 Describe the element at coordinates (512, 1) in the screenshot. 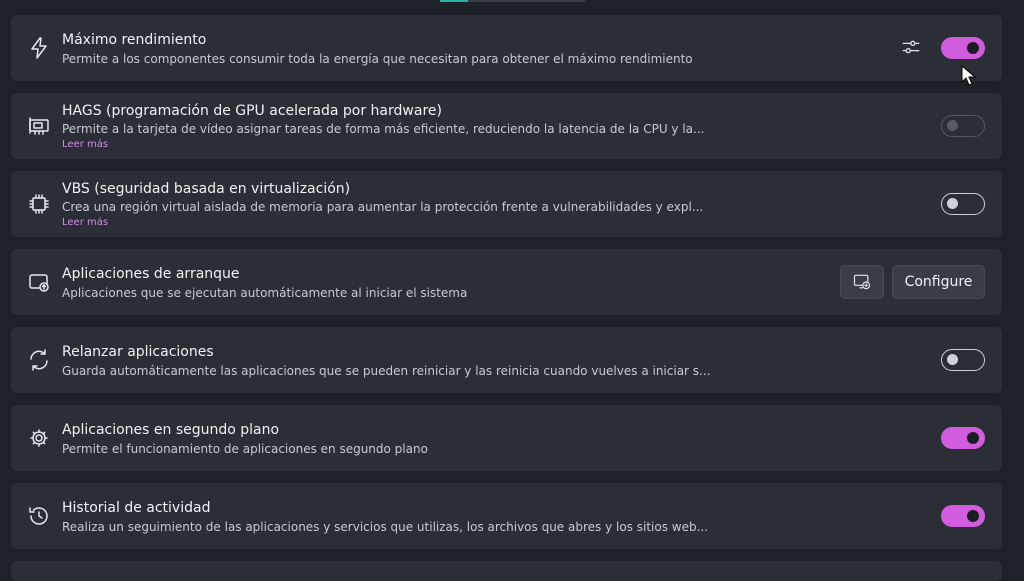

I see `top-tab-indicator` at that location.